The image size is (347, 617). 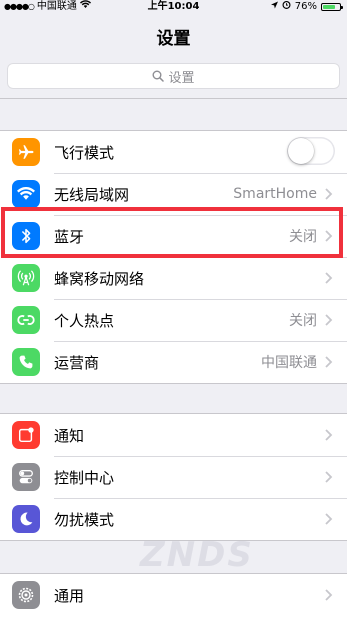 I want to click on alarm-icon, so click(x=286, y=7).